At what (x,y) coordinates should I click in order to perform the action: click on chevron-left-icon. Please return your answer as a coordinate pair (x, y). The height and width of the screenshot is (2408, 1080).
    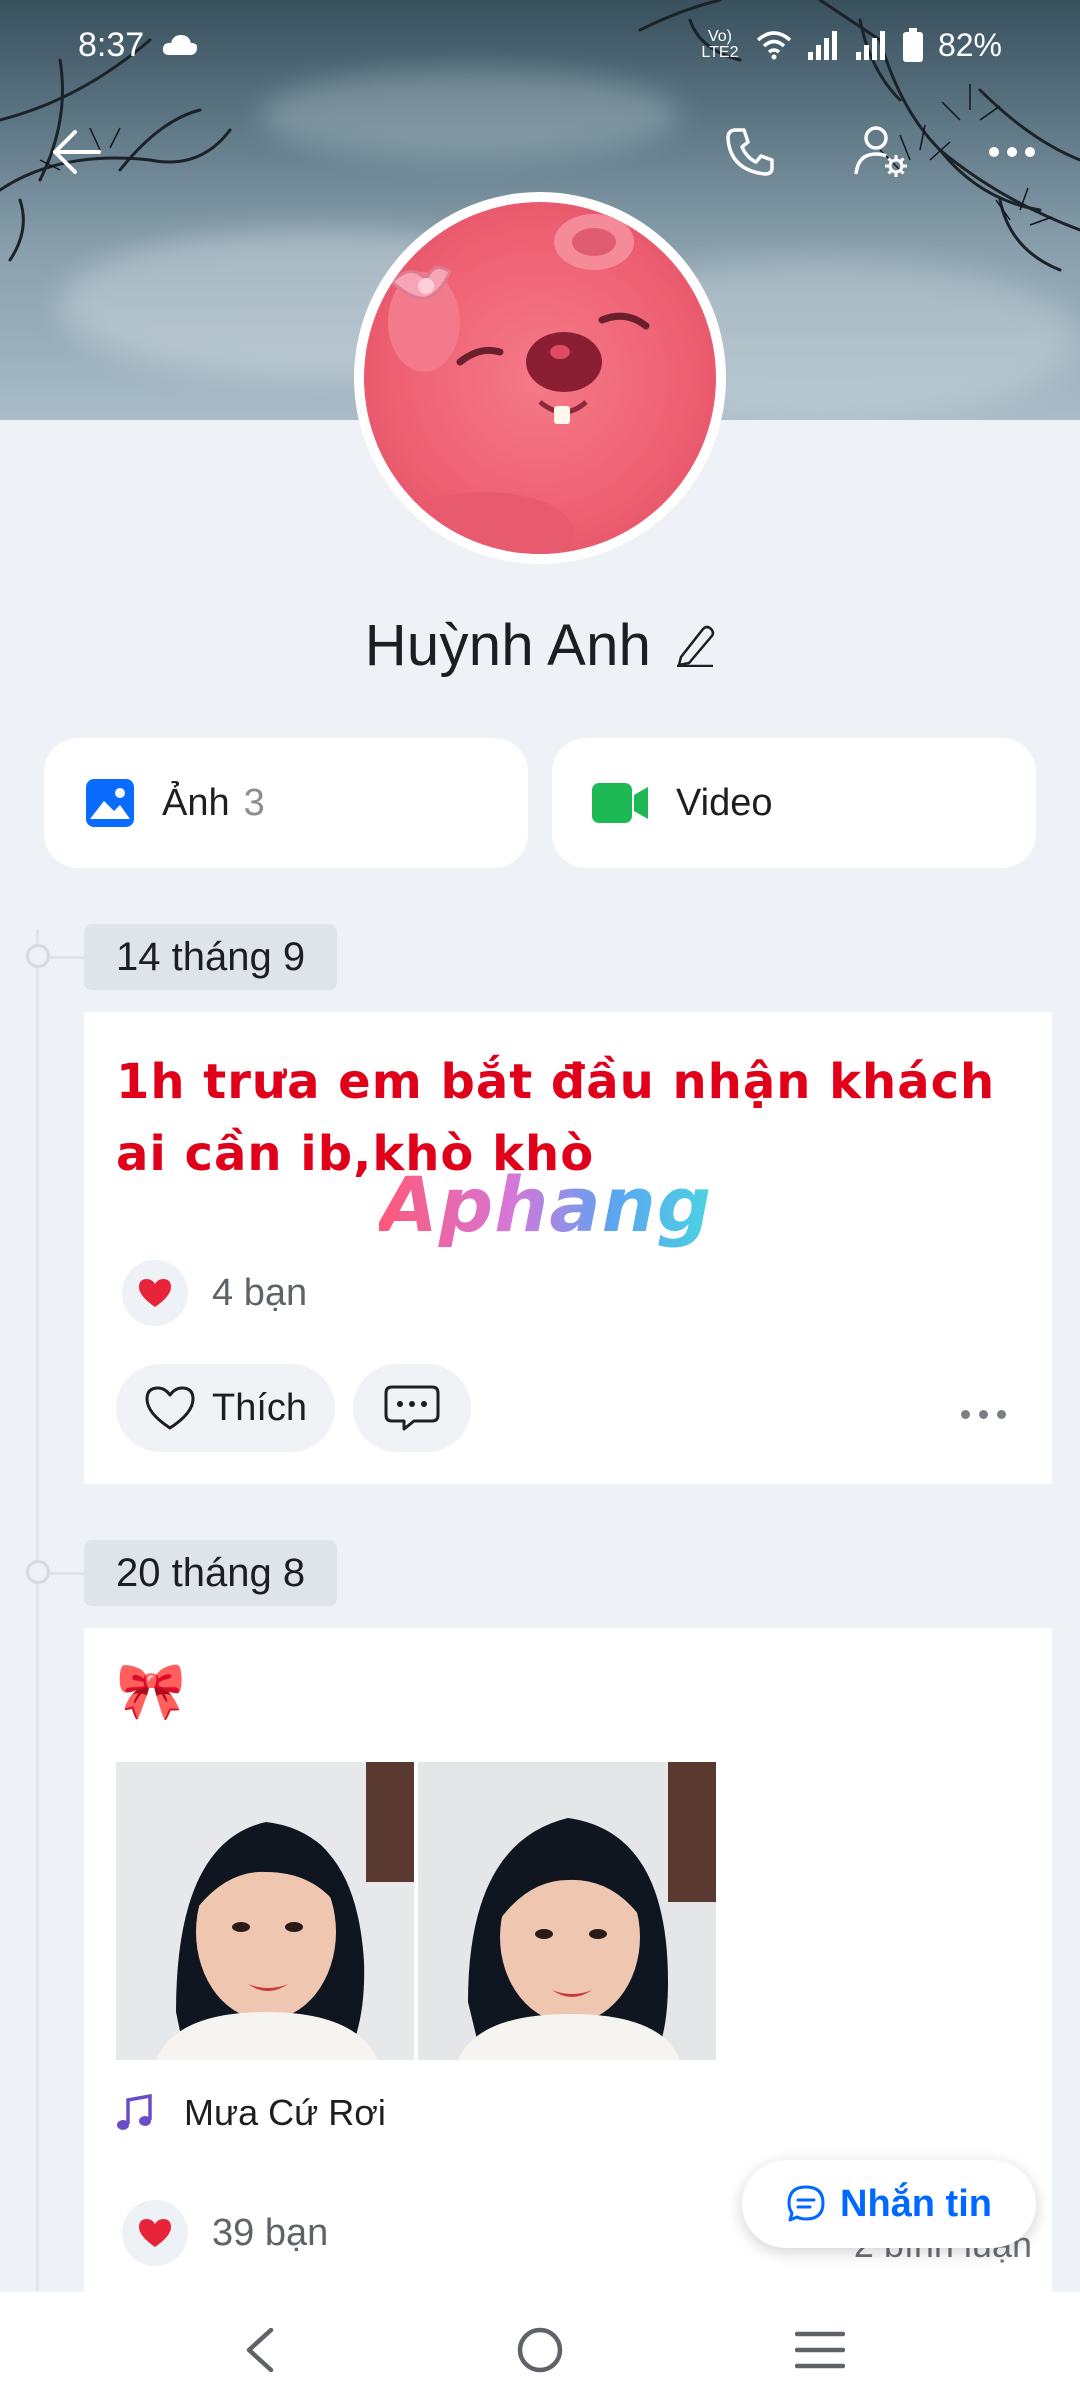
    Looking at the image, I should click on (260, 2350).